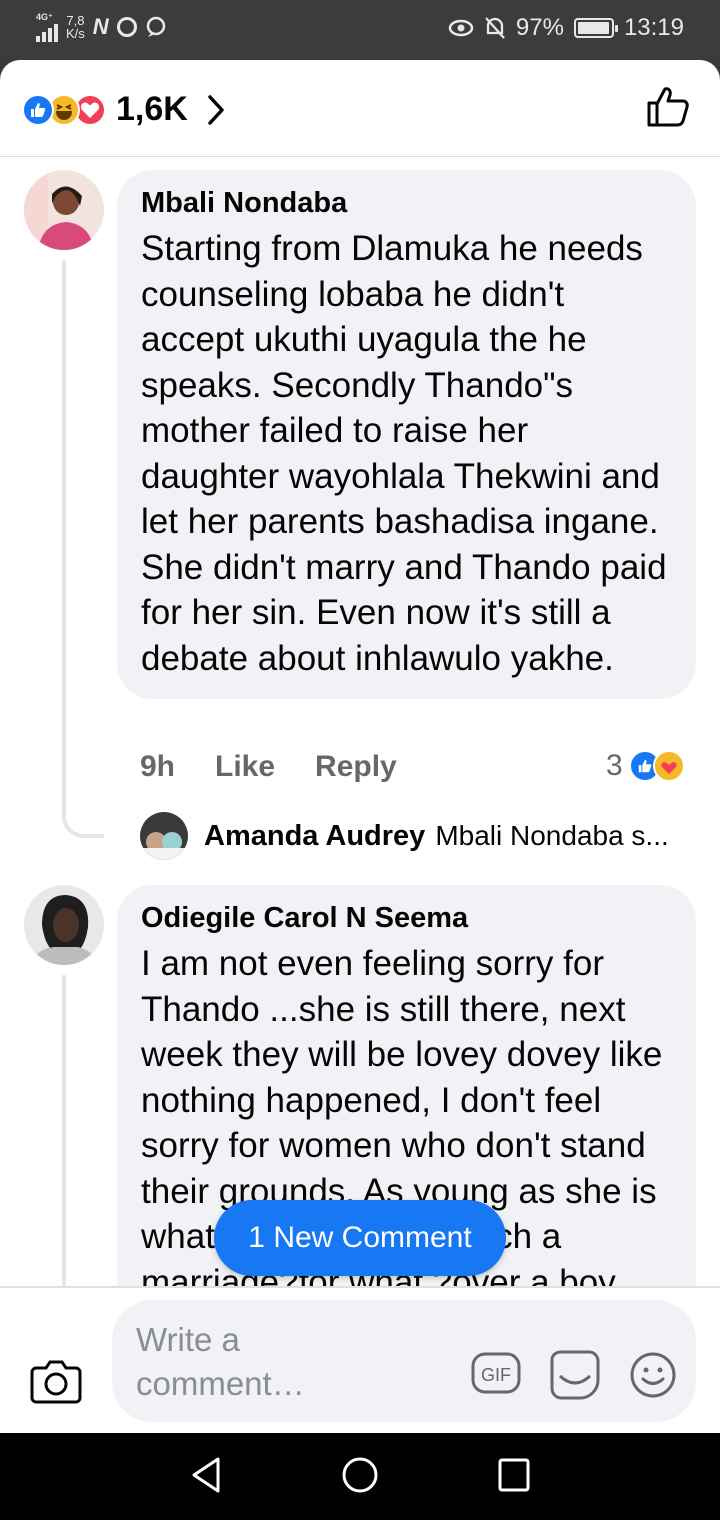 This screenshot has height=1520, width=720. What do you see at coordinates (360, 1238) in the screenshot?
I see `new-comments-button: 1 New Comment` at bounding box center [360, 1238].